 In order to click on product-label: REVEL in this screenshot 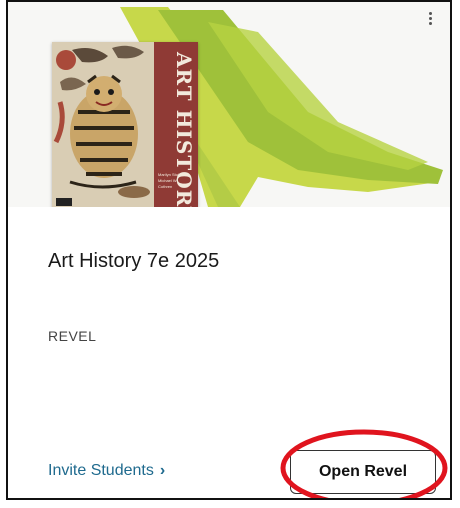, I will do `click(72, 336)`.